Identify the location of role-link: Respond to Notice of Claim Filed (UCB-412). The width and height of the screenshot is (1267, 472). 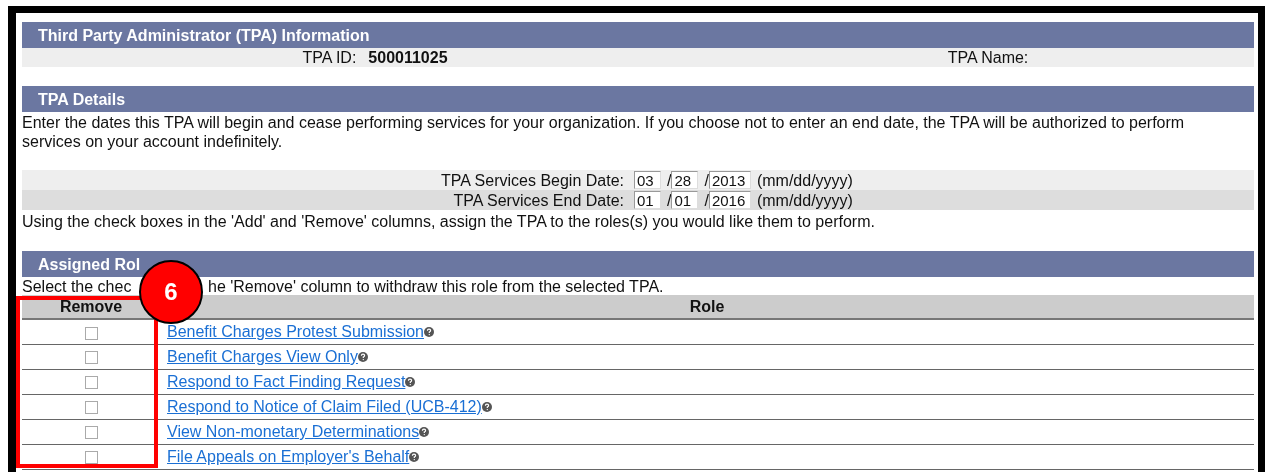
(324, 406).